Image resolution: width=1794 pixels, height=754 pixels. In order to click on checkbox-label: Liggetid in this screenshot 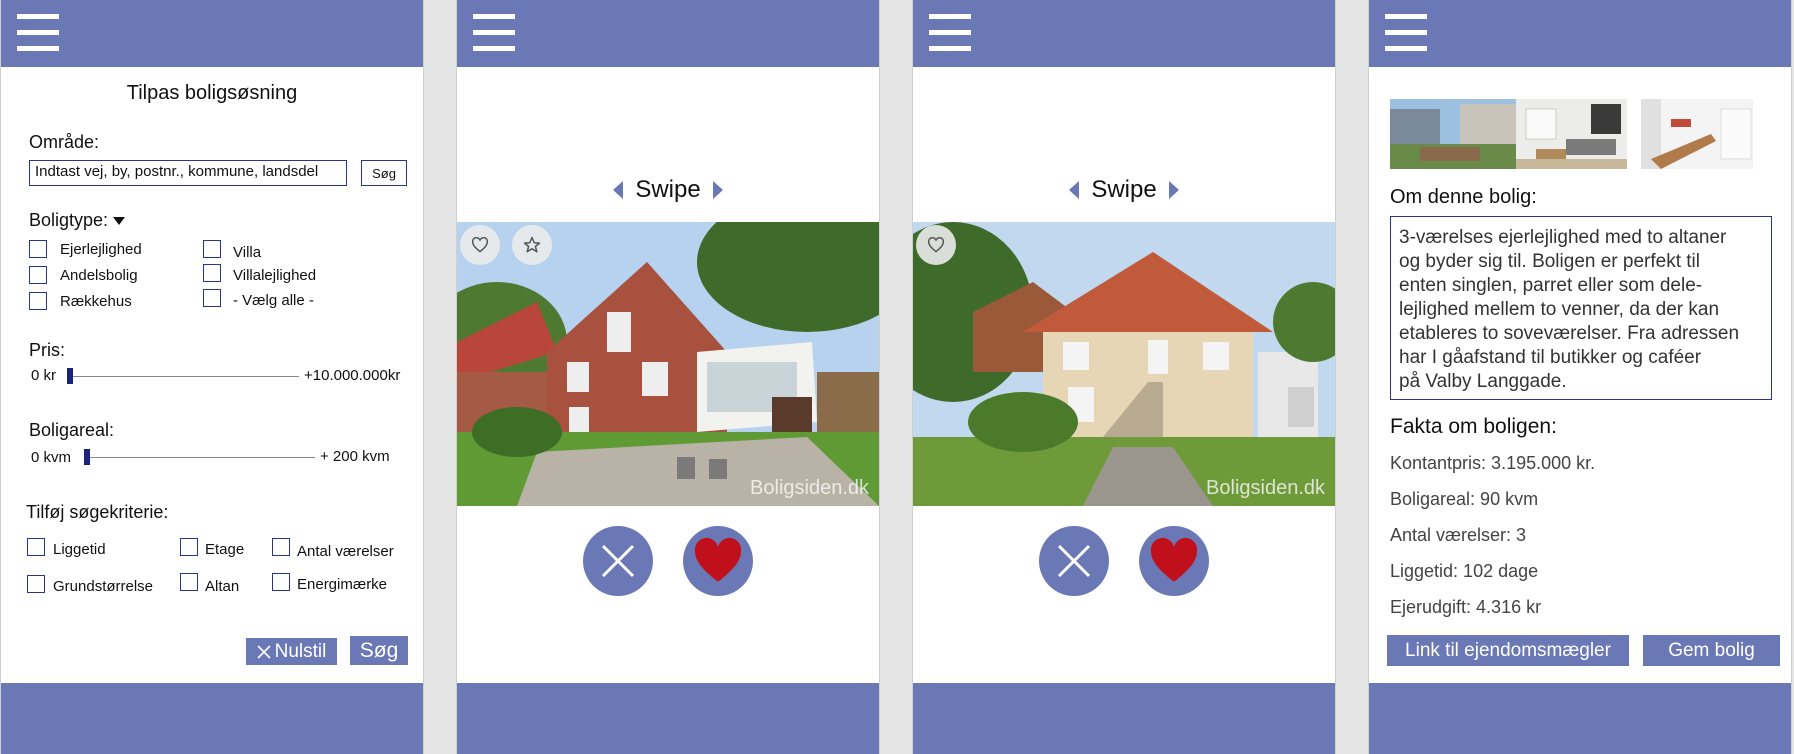, I will do `click(79, 549)`.